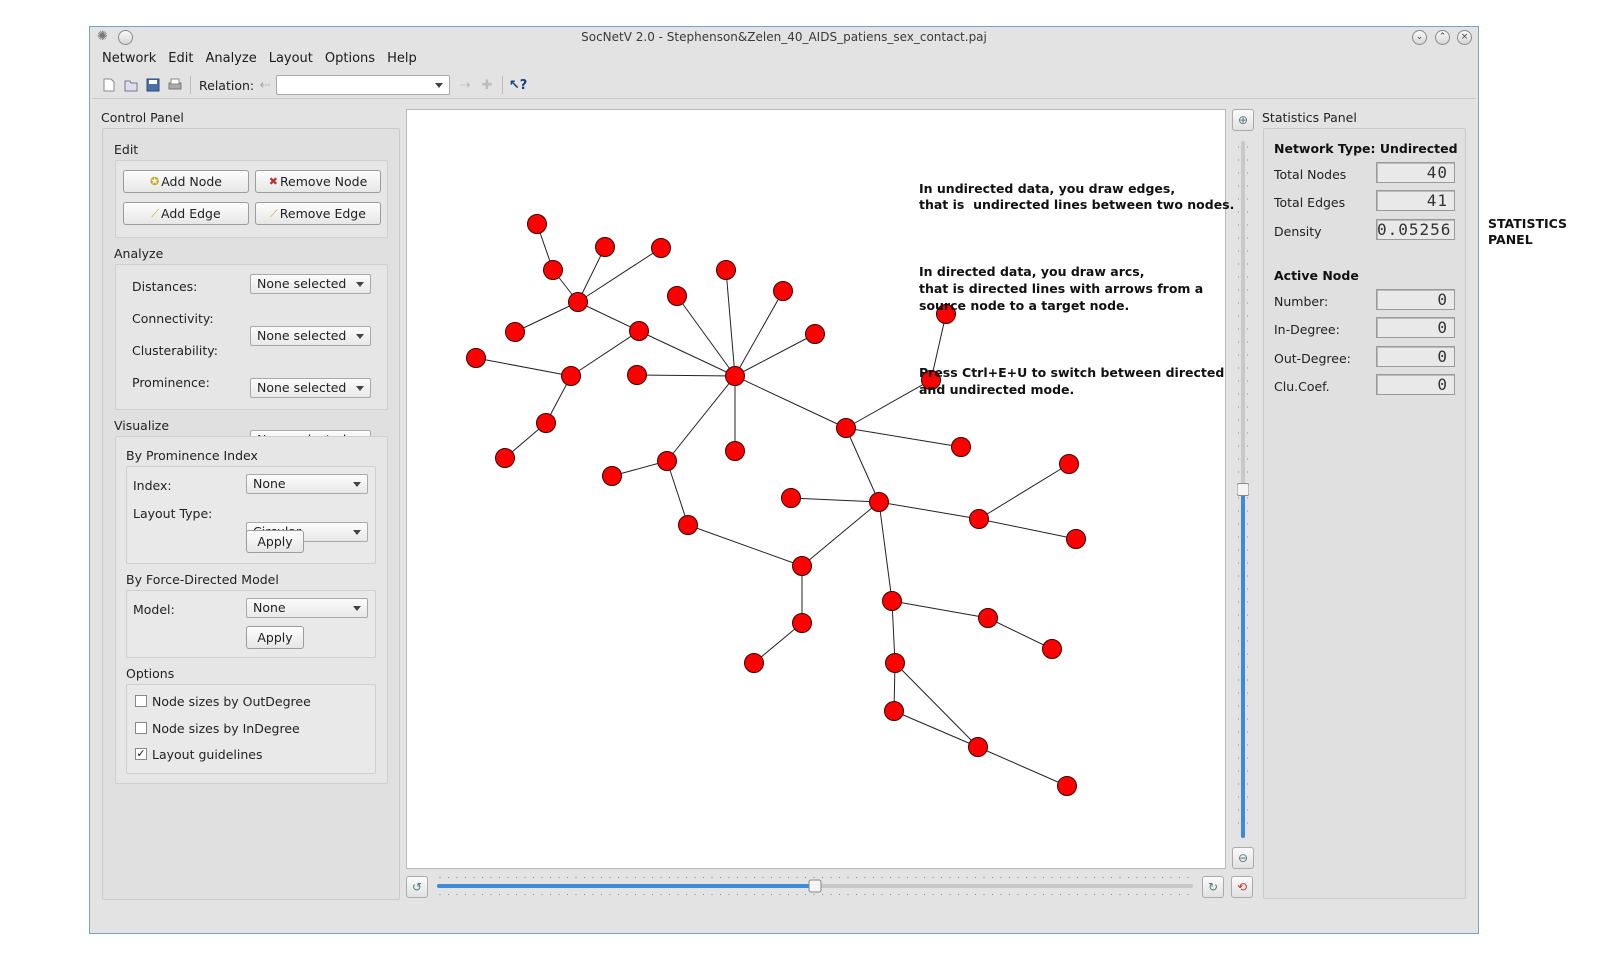 The image size is (1600, 979). What do you see at coordinates (1419, 37) in the screenshot?
I see `minimize-button: ⌄` at bounding box center [1419, 37].